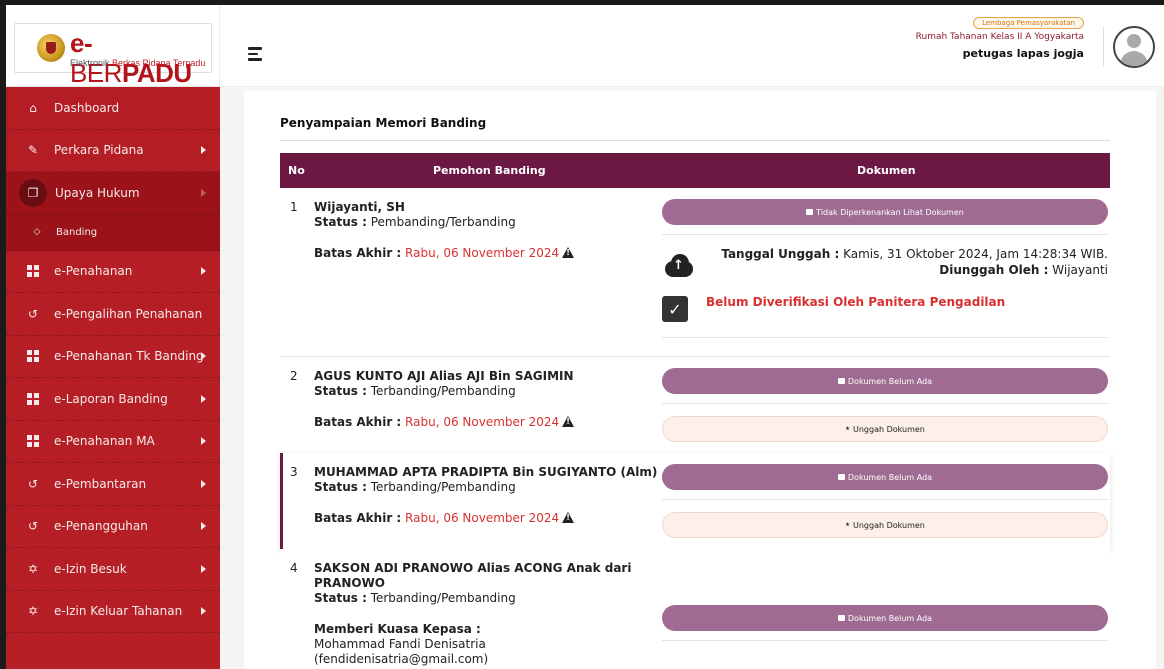 The image size is (1164, 669). What do you see at coordinates (33, 150) in the screenshot?
I see `edit-icon: ✎` at bounding box center [33, 150].